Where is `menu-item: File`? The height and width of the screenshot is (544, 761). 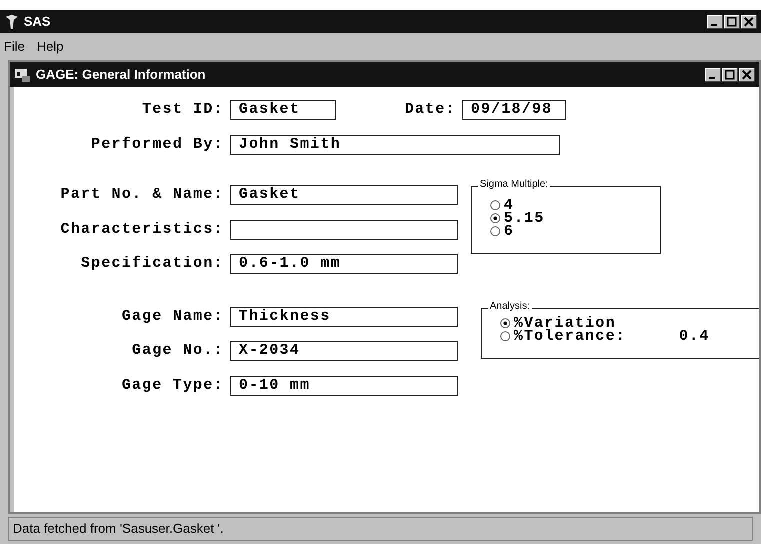
menu-item: File is located at coordinates (14, 46).